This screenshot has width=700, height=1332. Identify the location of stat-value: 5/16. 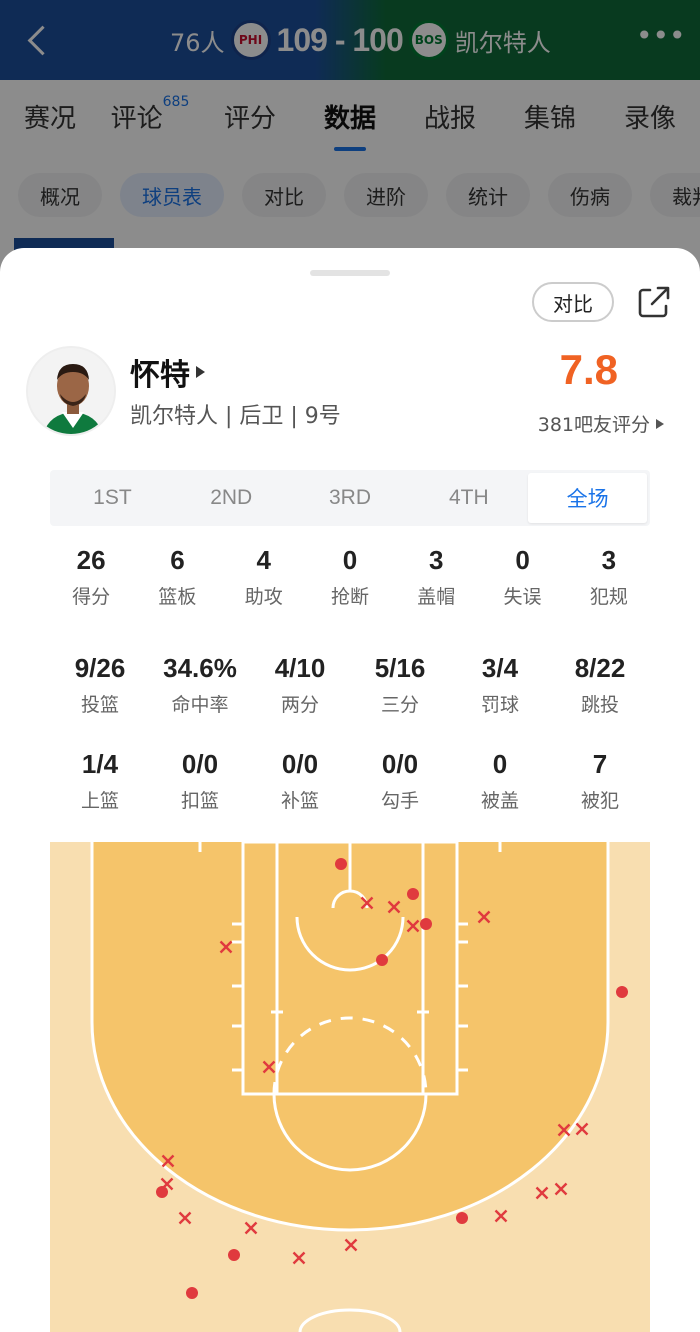
(400, 668).